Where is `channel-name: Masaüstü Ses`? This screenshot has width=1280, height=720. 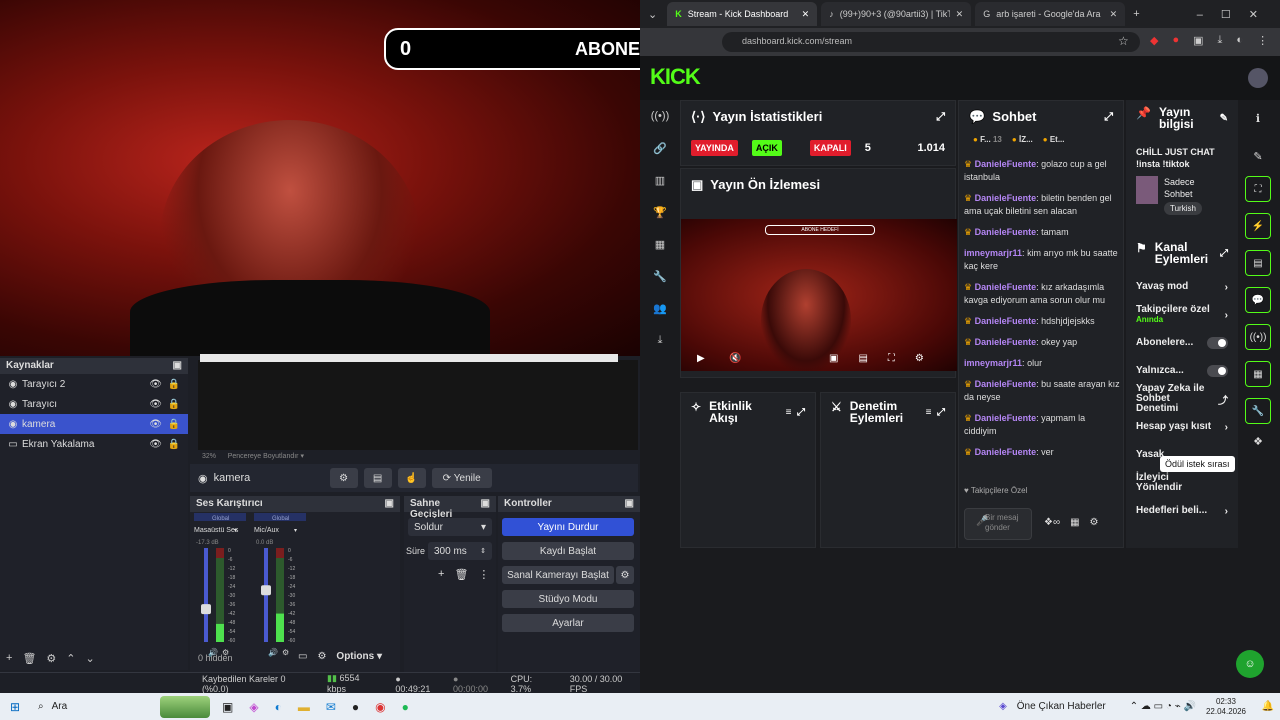
channel-name: Masaüstü Ses is located at coordinates (216, 530).